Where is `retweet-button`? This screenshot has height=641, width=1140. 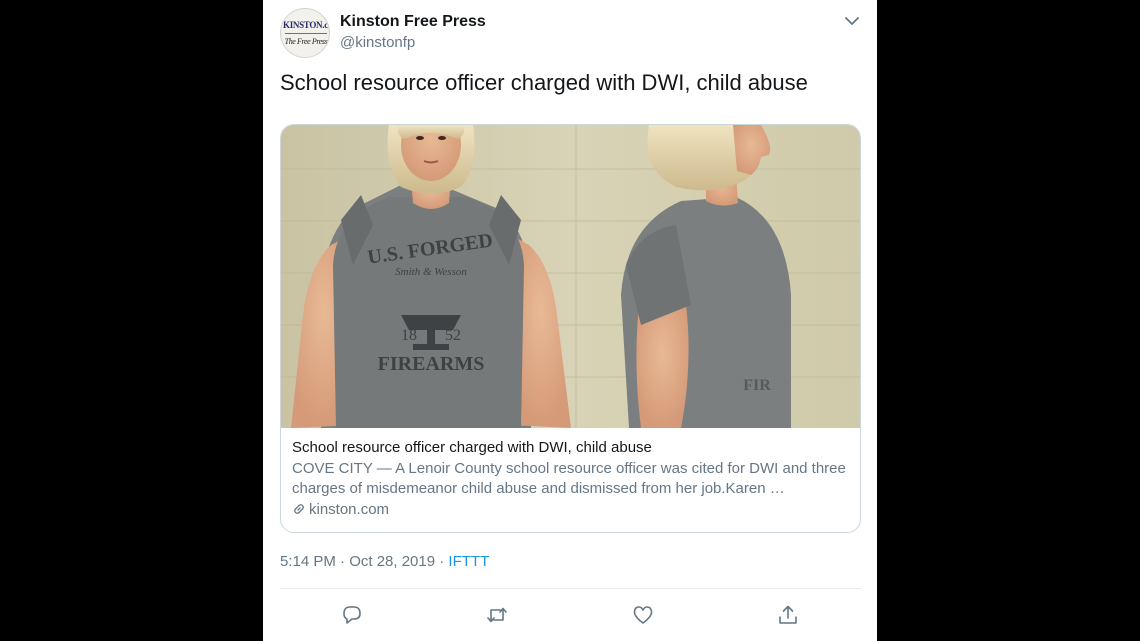 retweet-button is located at coordinates (497, 615).